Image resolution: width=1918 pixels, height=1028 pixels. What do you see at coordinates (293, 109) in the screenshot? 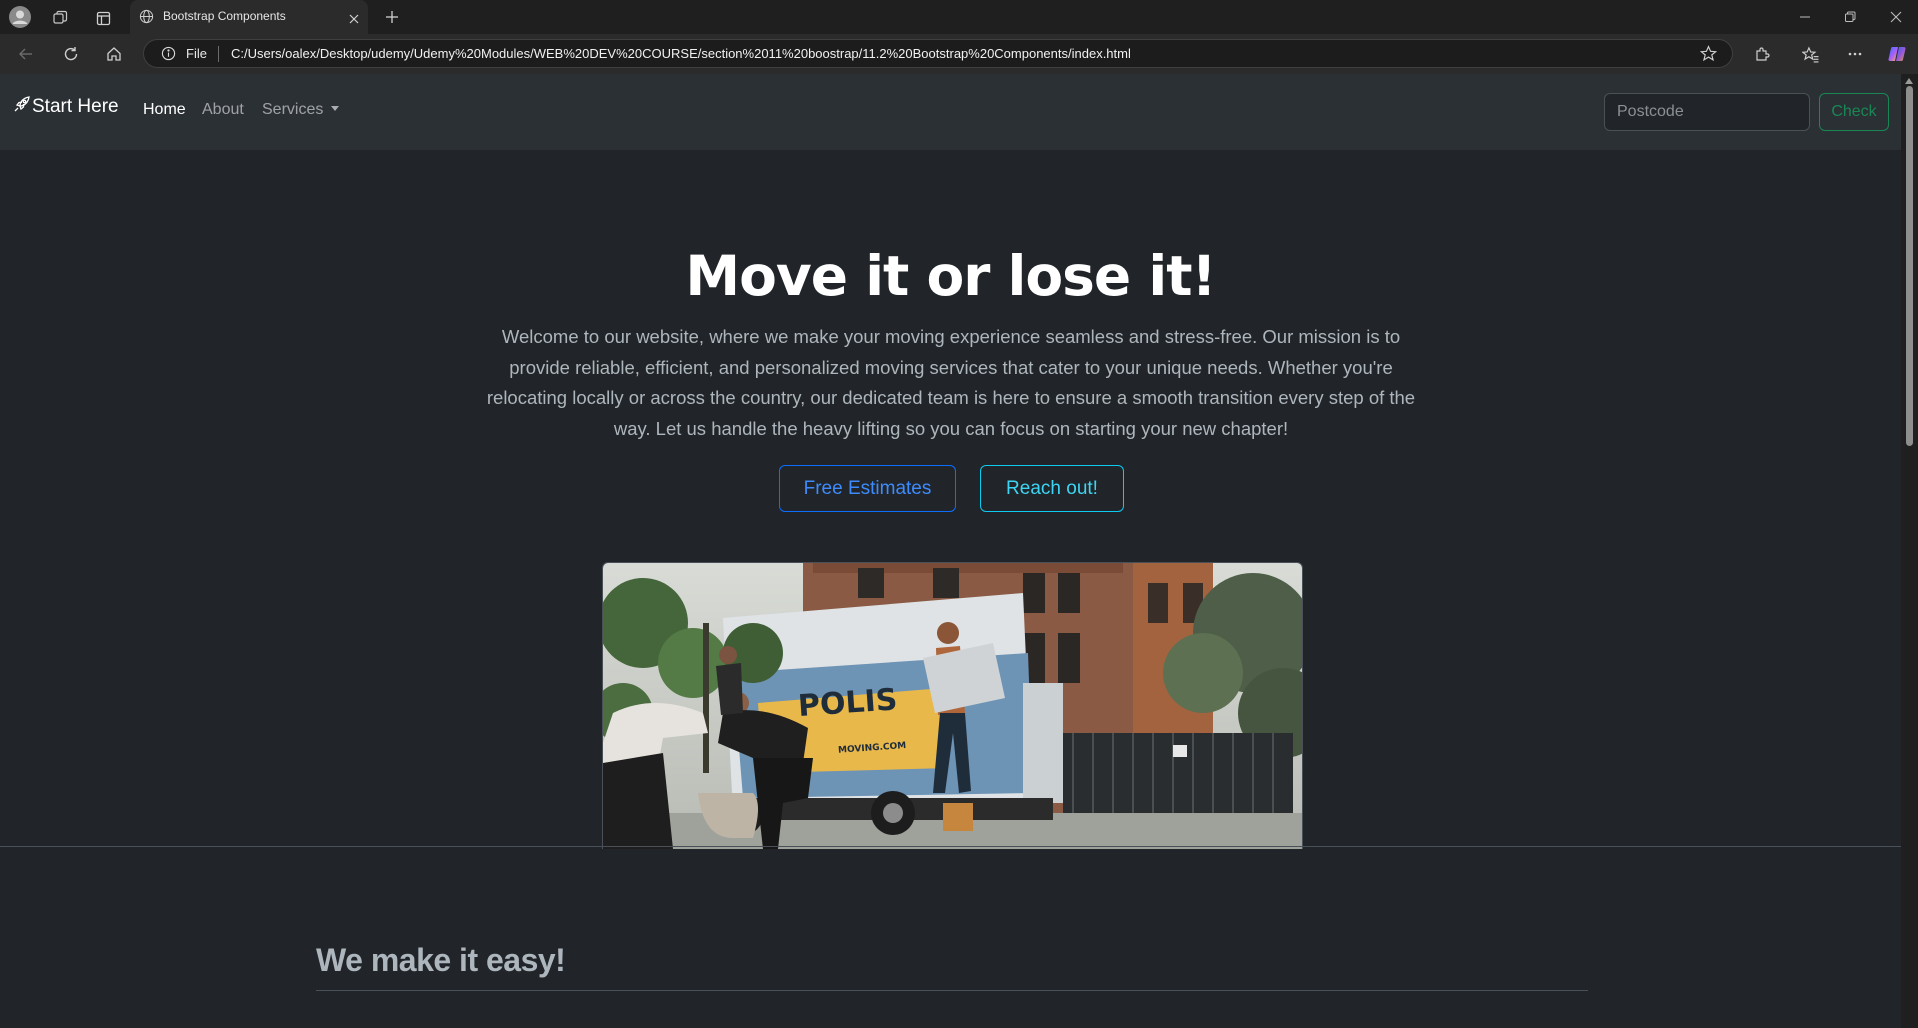
I see `nav-services-label: Services` at bounding box center [293, 109].